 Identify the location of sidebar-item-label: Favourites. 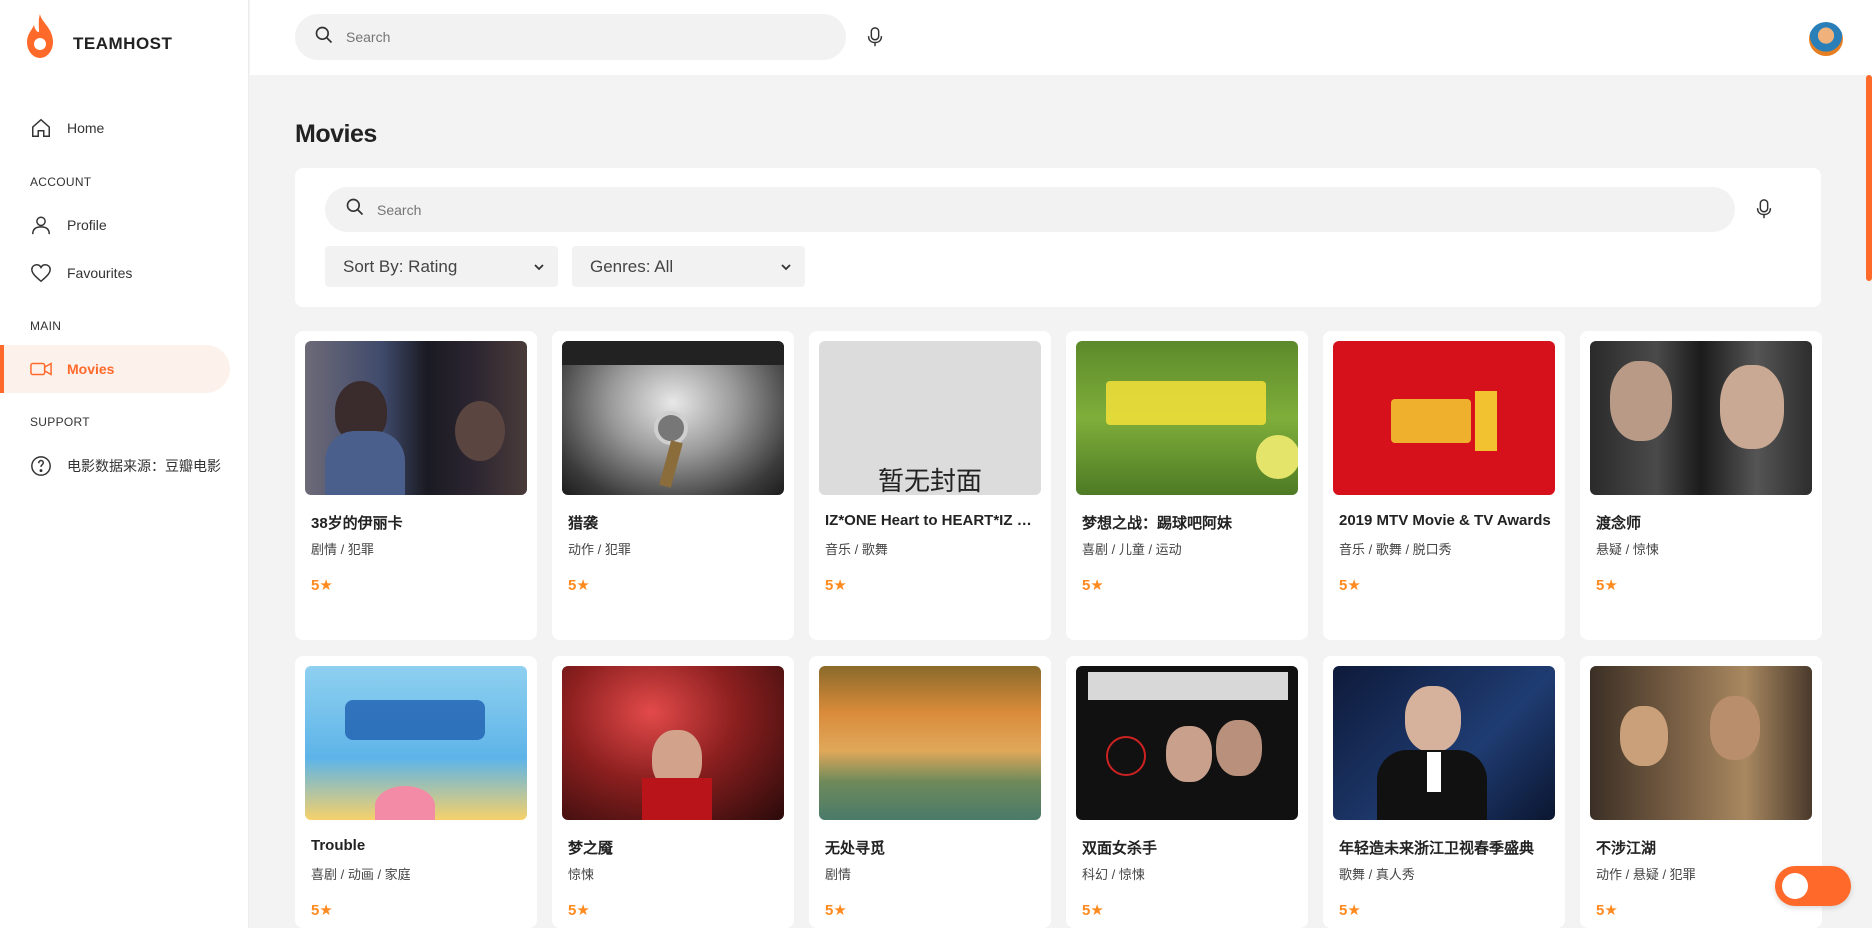
(100, 273).